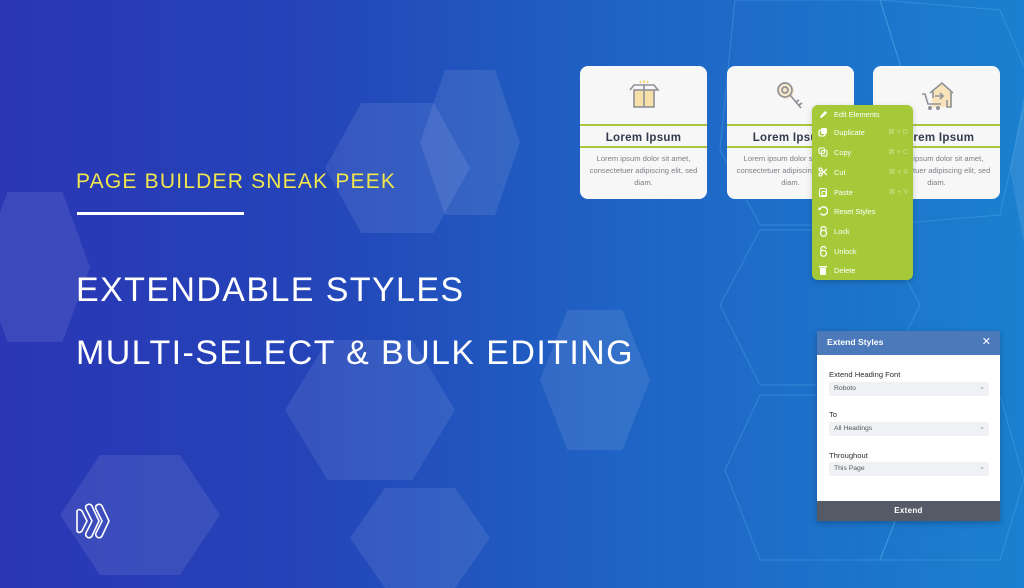 The height and width of the screenshot is (588, 1024). Describe the element at coordinates (855, 342) in the screenshot. I see `dialog-title: Extend Styles` at that location.